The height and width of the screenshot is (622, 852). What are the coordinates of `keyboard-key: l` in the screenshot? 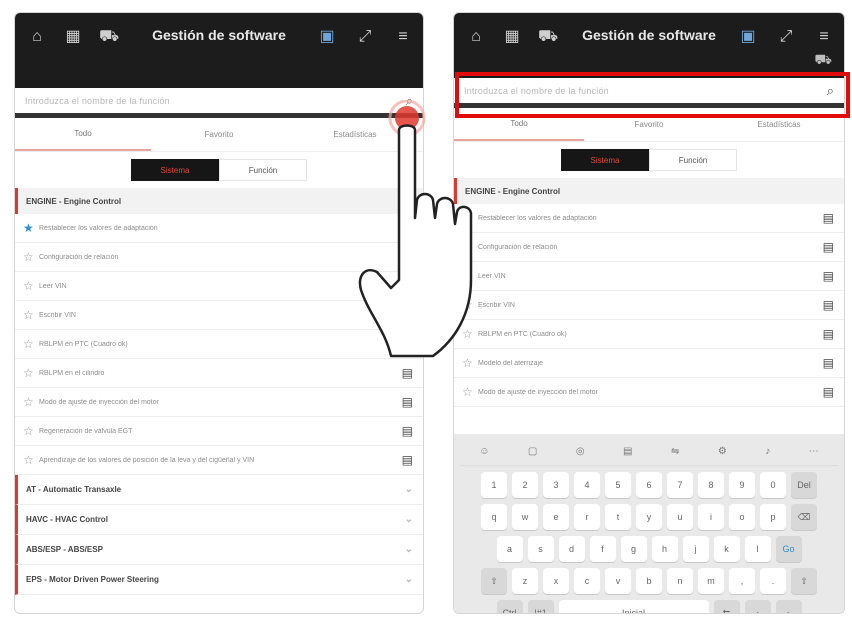 It's located at (757, 549).